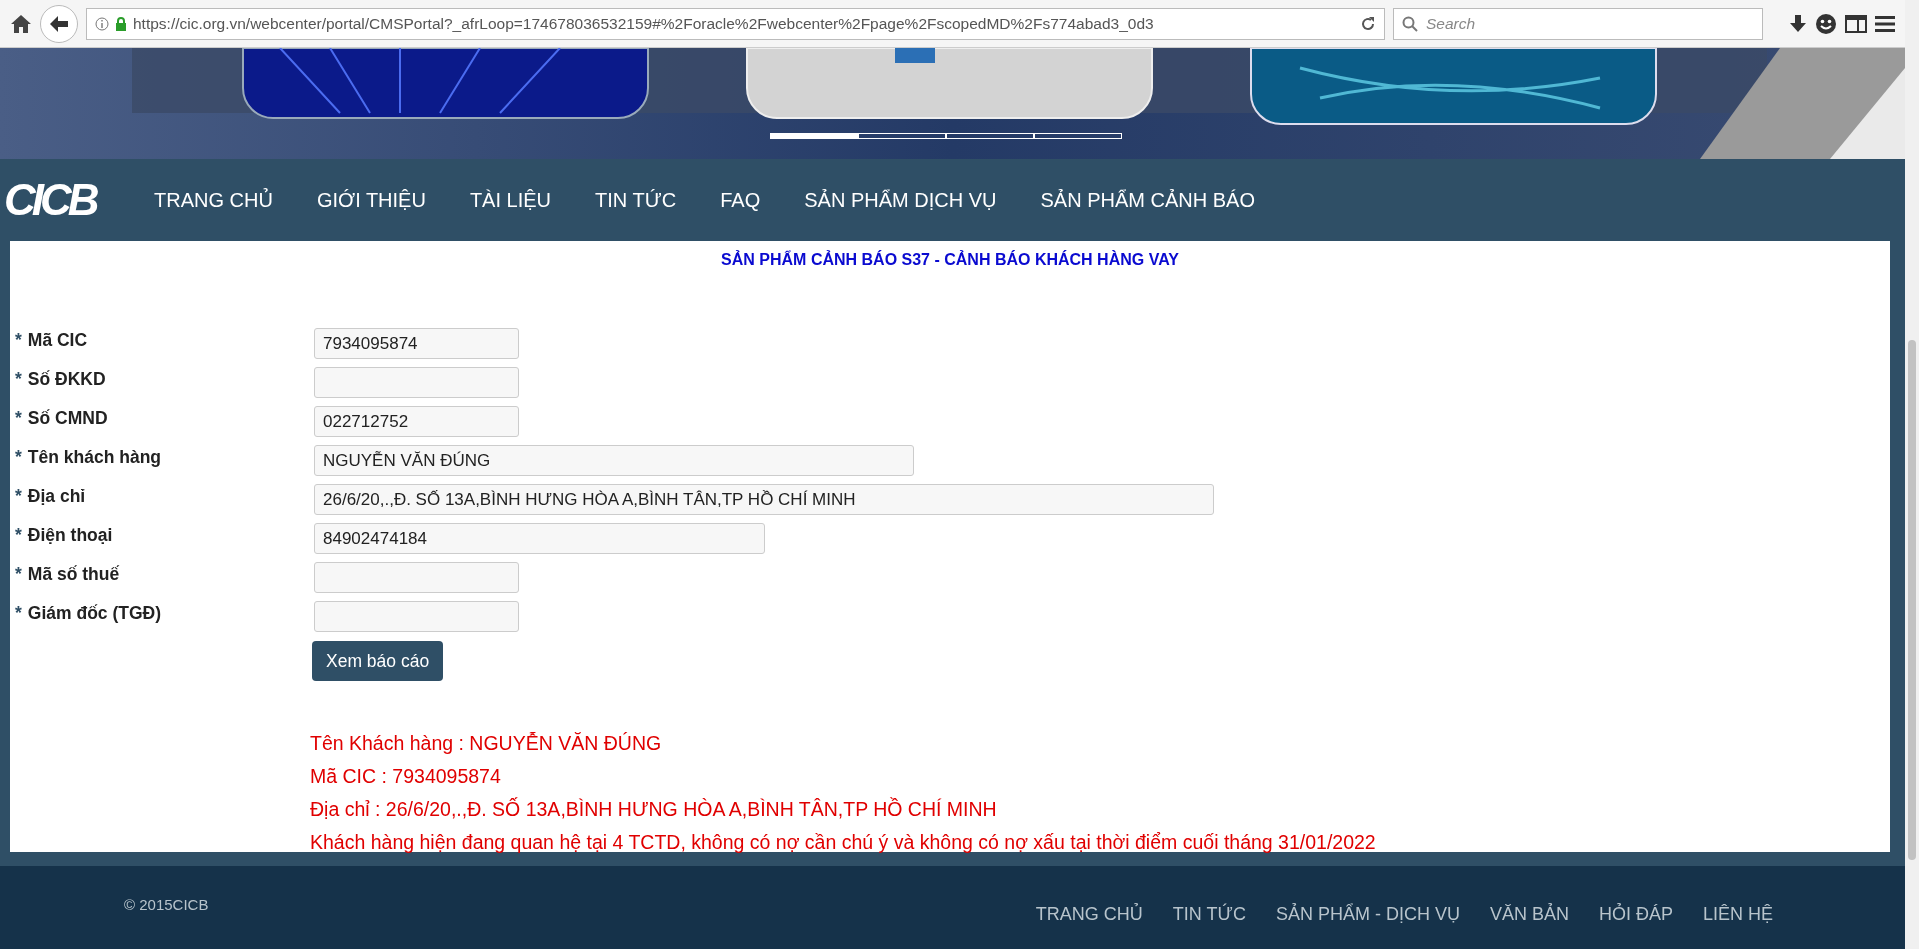 The width and height of the screenshot is (1919, 949). Describe the element at coordinates (70, 535) in the screenshot. I see `field-label: Điện thoại` at that location.